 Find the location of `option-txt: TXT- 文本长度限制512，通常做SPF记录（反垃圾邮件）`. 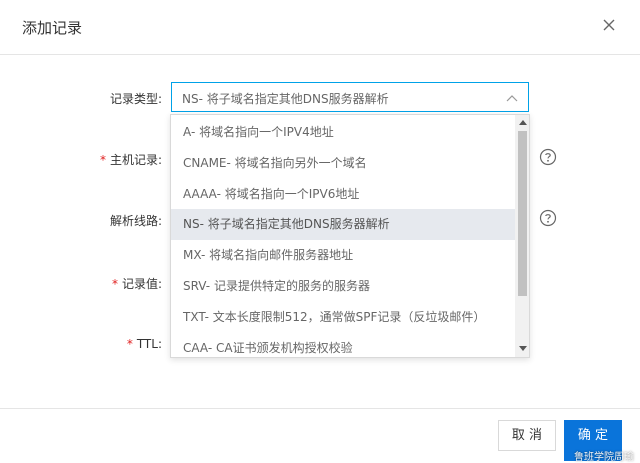

option-txt: TXT- 文本长度限制512，通常做SPF记录（反垃圾邮件） is located at coordinates (343, 317).